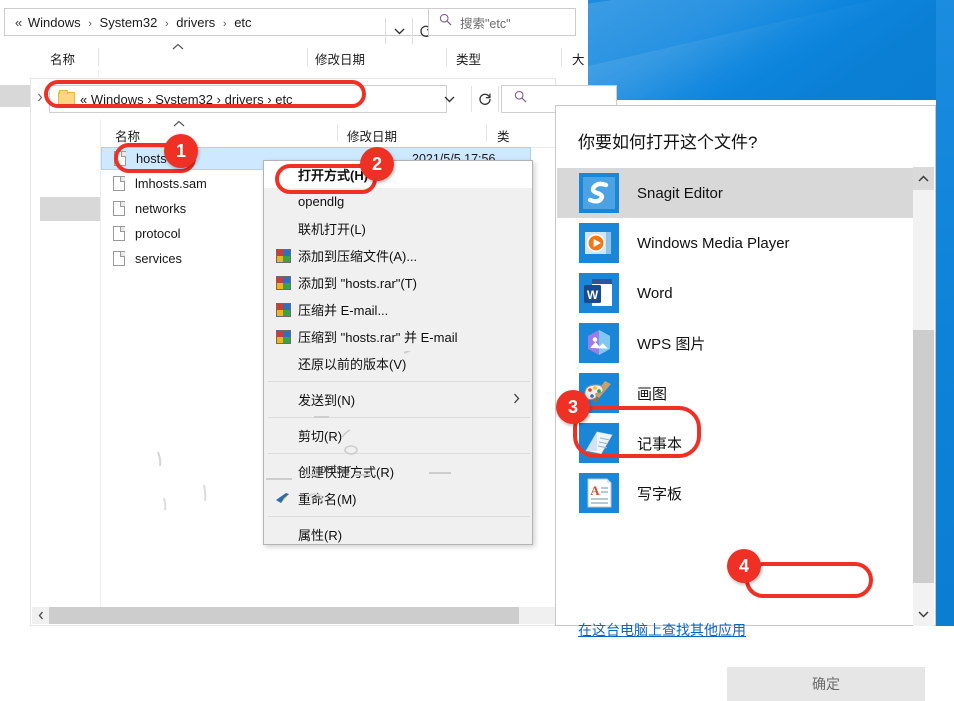  What do you see at coordinates (40, 99) in the screenshot?
I see `breadcrumb-overflow-icon` at bounding box center [40, 99].